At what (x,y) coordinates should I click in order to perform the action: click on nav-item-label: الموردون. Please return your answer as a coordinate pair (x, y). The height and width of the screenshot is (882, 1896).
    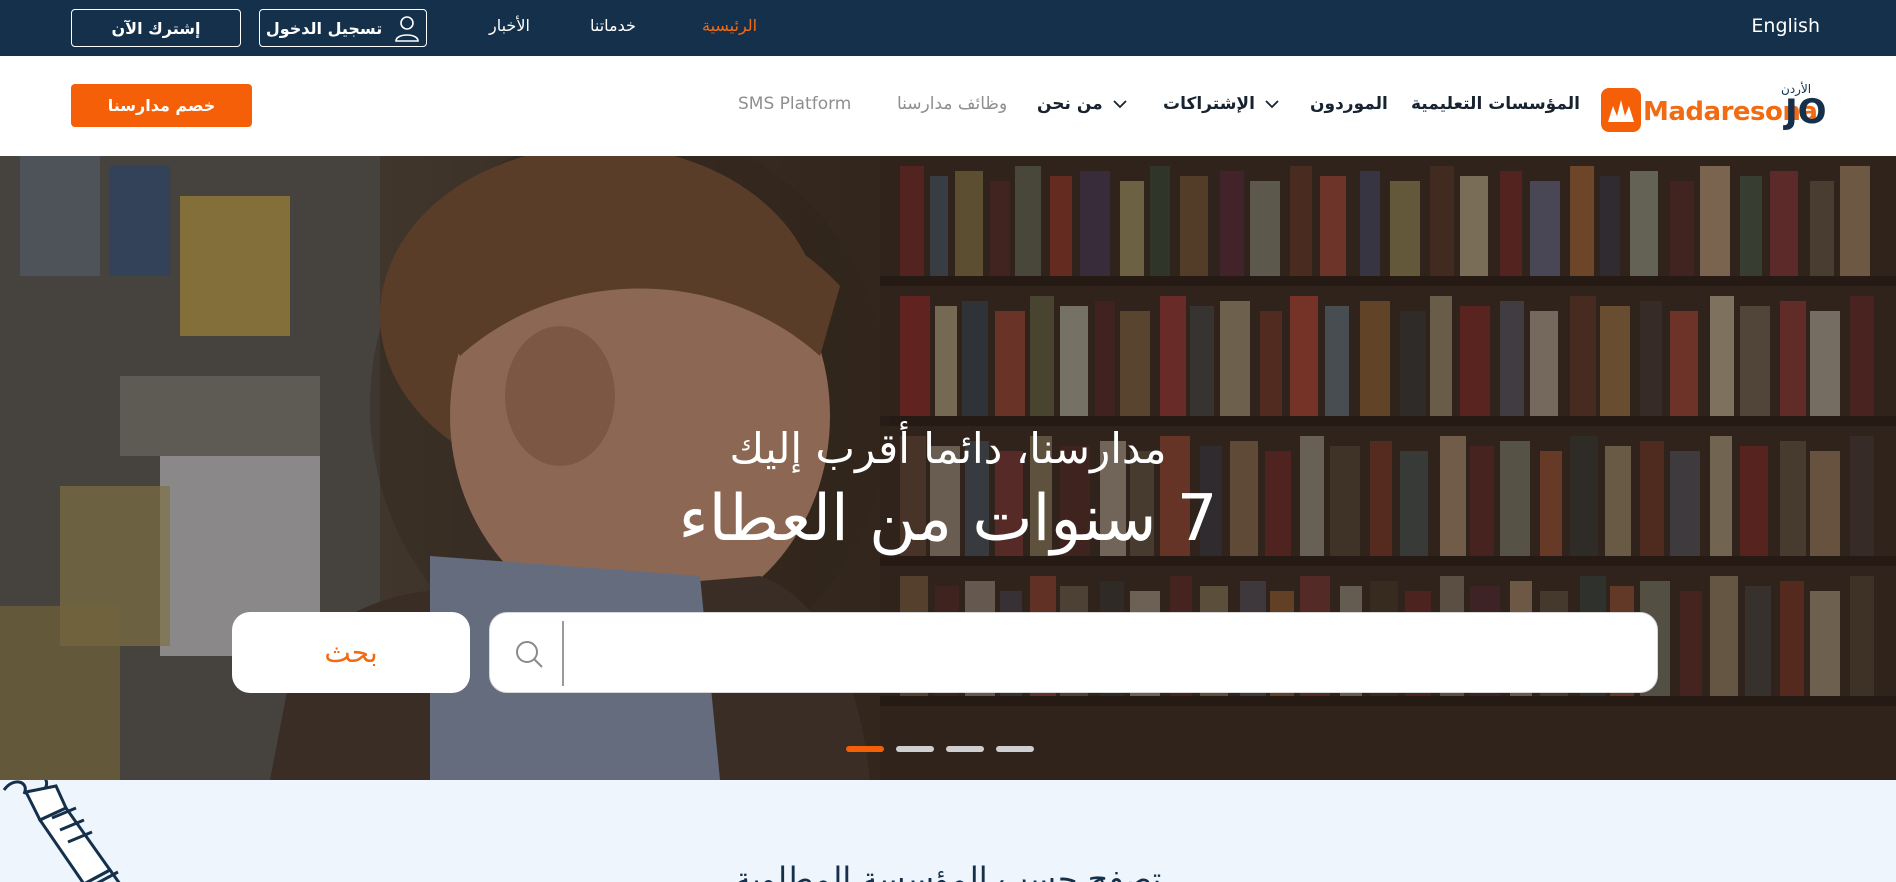
    Looking at the image, I should click on (1349, 104).